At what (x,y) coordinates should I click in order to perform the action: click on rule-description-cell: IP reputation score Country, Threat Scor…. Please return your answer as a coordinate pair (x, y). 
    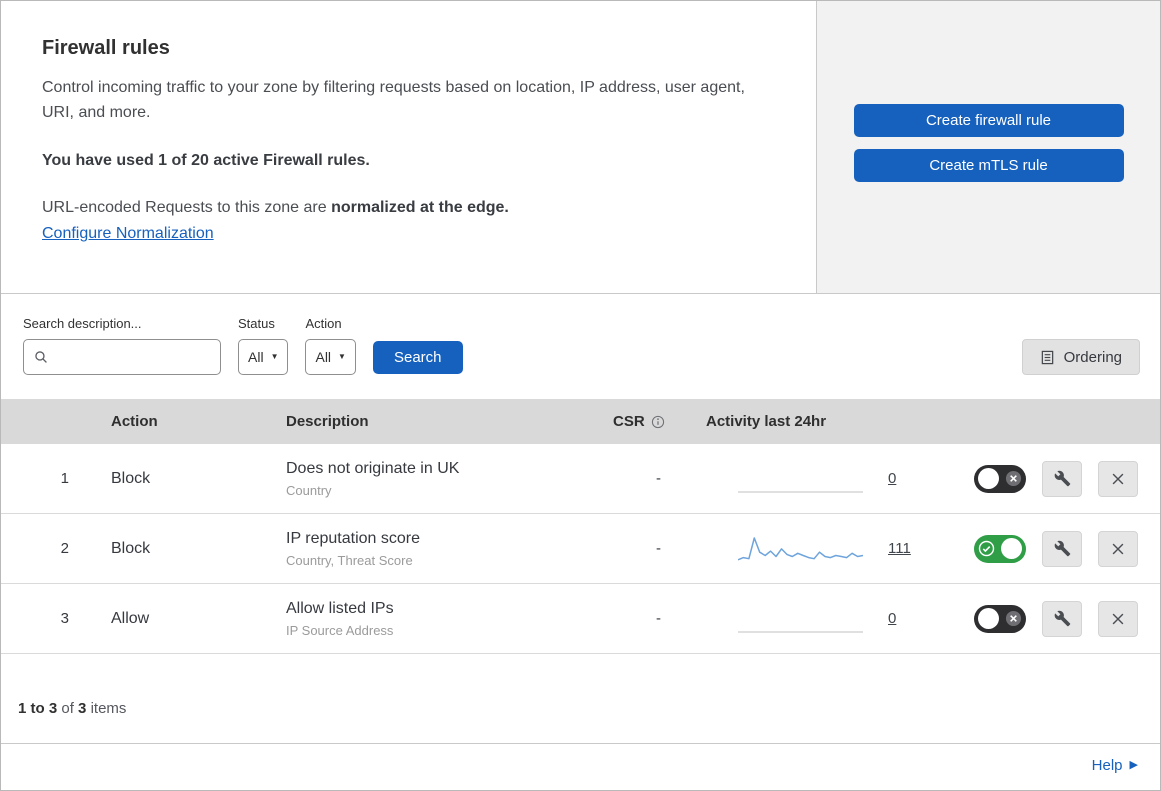
    Looking at the image, I should click on (436, 549).